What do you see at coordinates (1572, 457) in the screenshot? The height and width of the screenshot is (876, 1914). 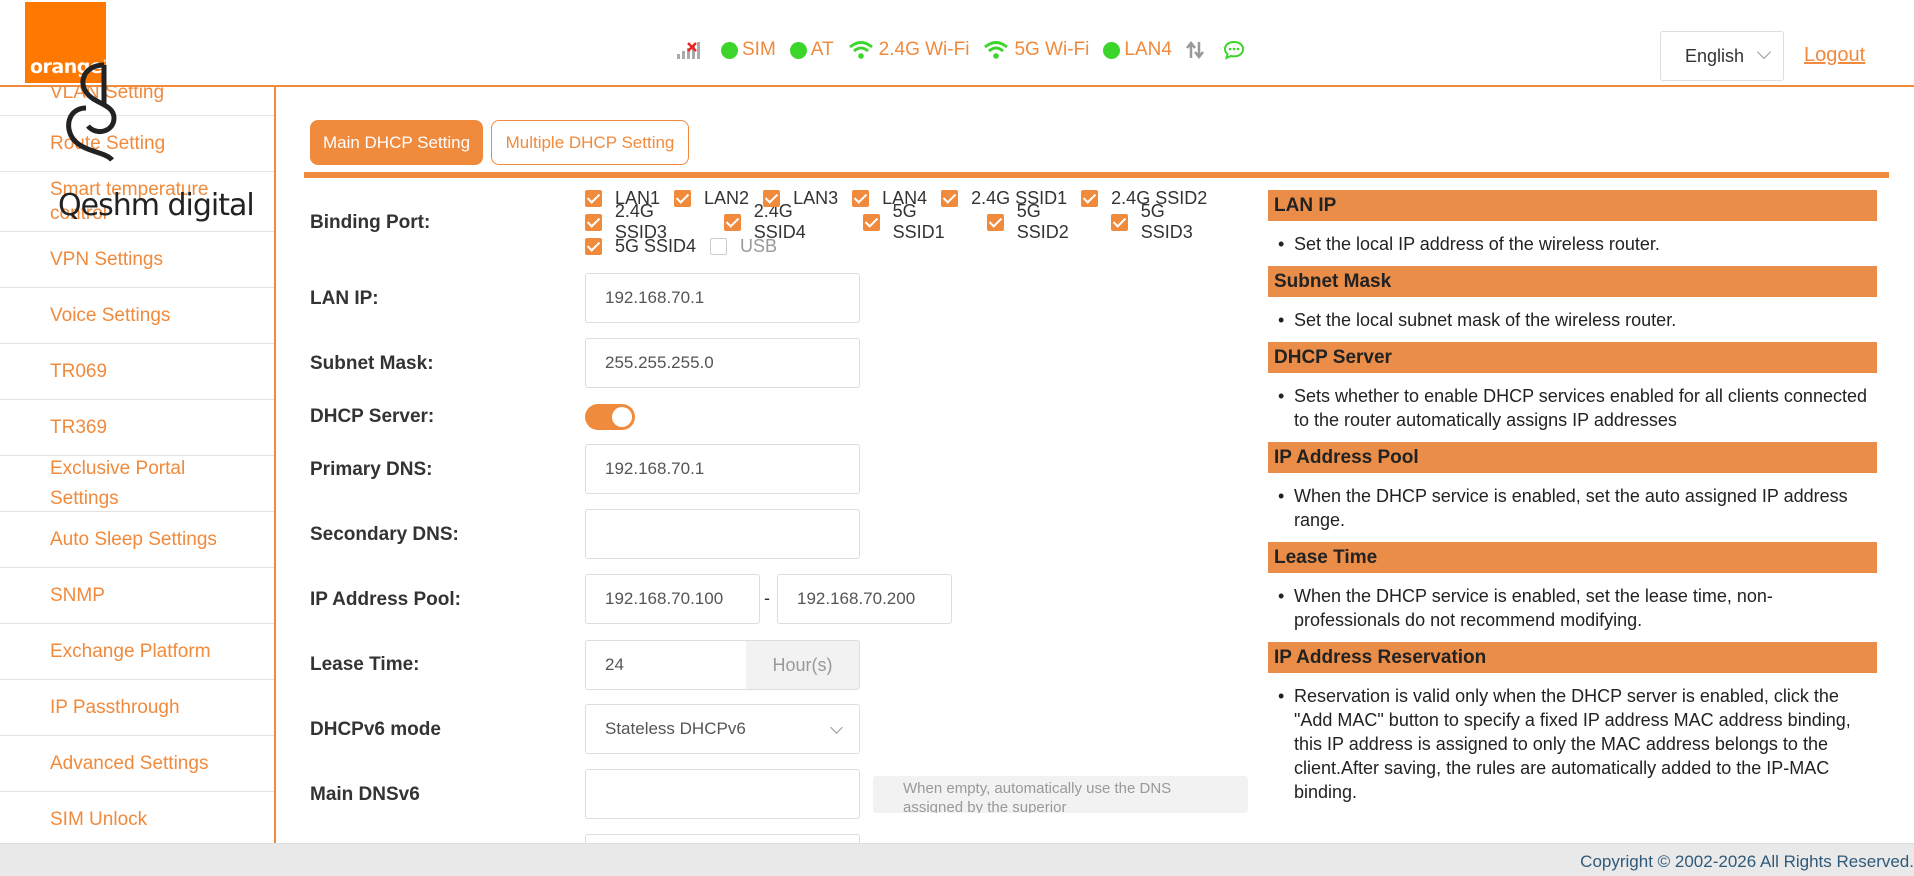 I see `help-title-ip-pool: IP Address Pool` at bounding box center [1572, 457].